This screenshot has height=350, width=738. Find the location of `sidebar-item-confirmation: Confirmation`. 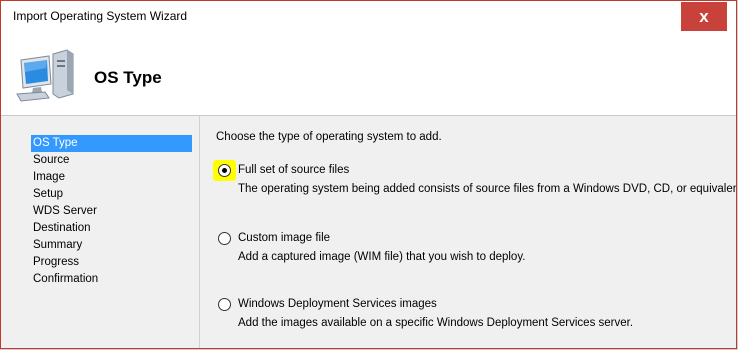

sidebar-item-confirmation: Confirmation is located at coordinates (111, 279).